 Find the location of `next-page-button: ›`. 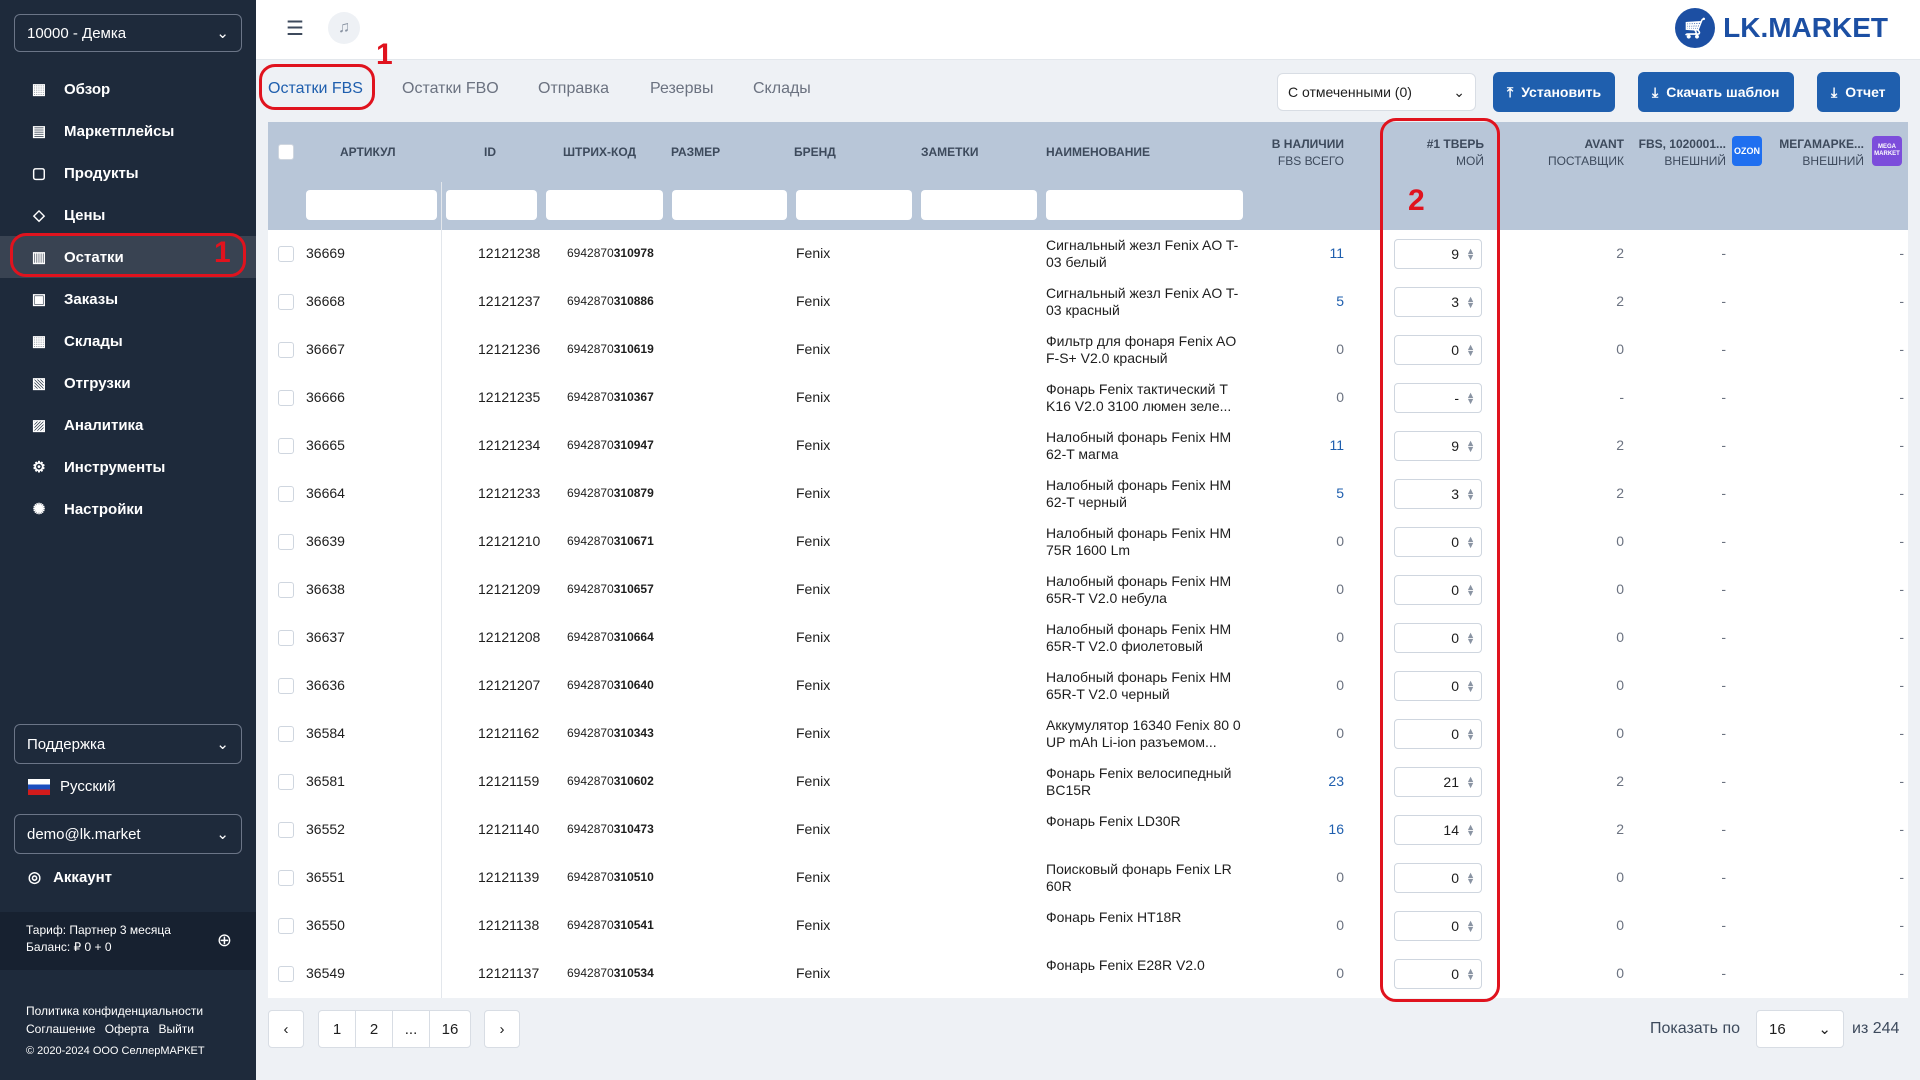

next-page-button: › is located at coordinates (502, 1029).